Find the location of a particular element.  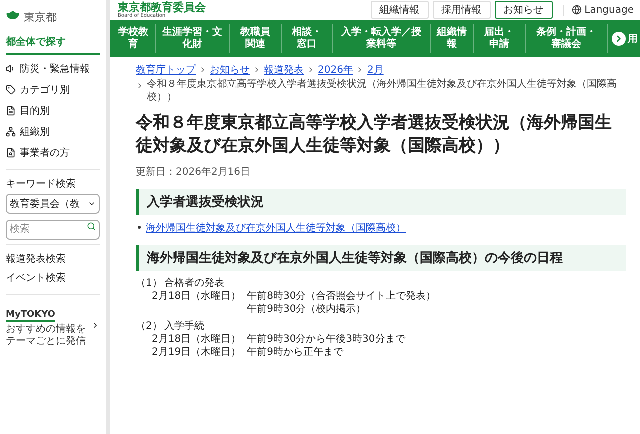

sidebar-item: 事業者の方 is located at coordinates (53, 153).